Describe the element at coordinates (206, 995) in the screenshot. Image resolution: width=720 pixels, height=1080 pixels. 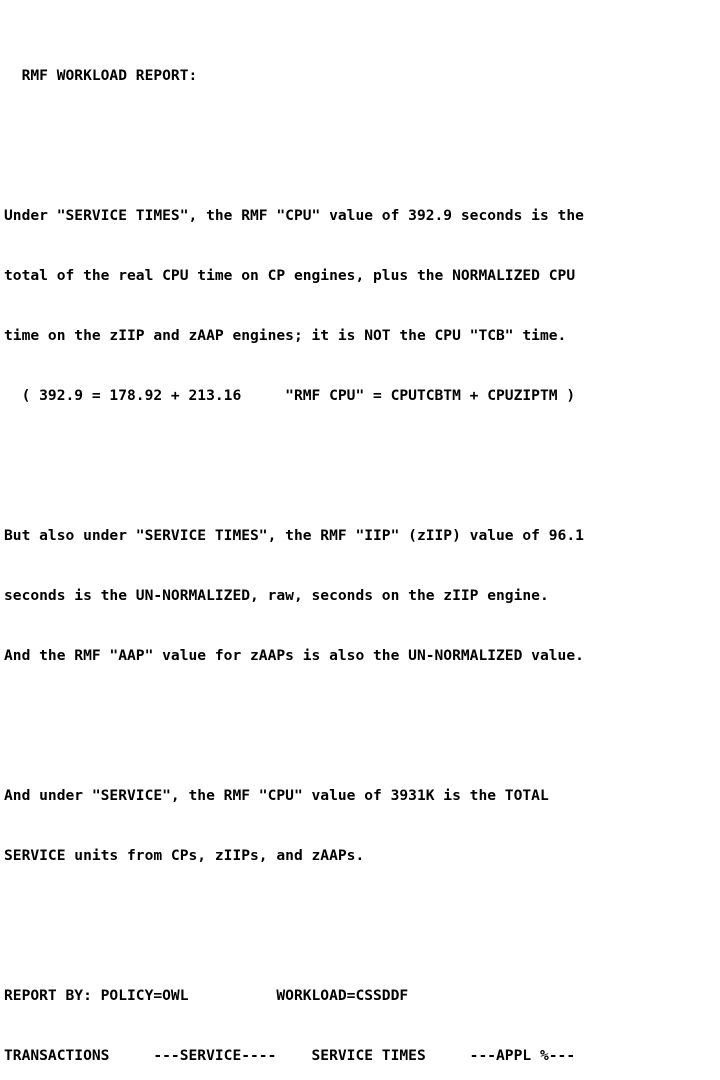
I see `report-header-line: REPORT BY: POLICY=OWL WORKLOAD=CSSDDF` at that location.